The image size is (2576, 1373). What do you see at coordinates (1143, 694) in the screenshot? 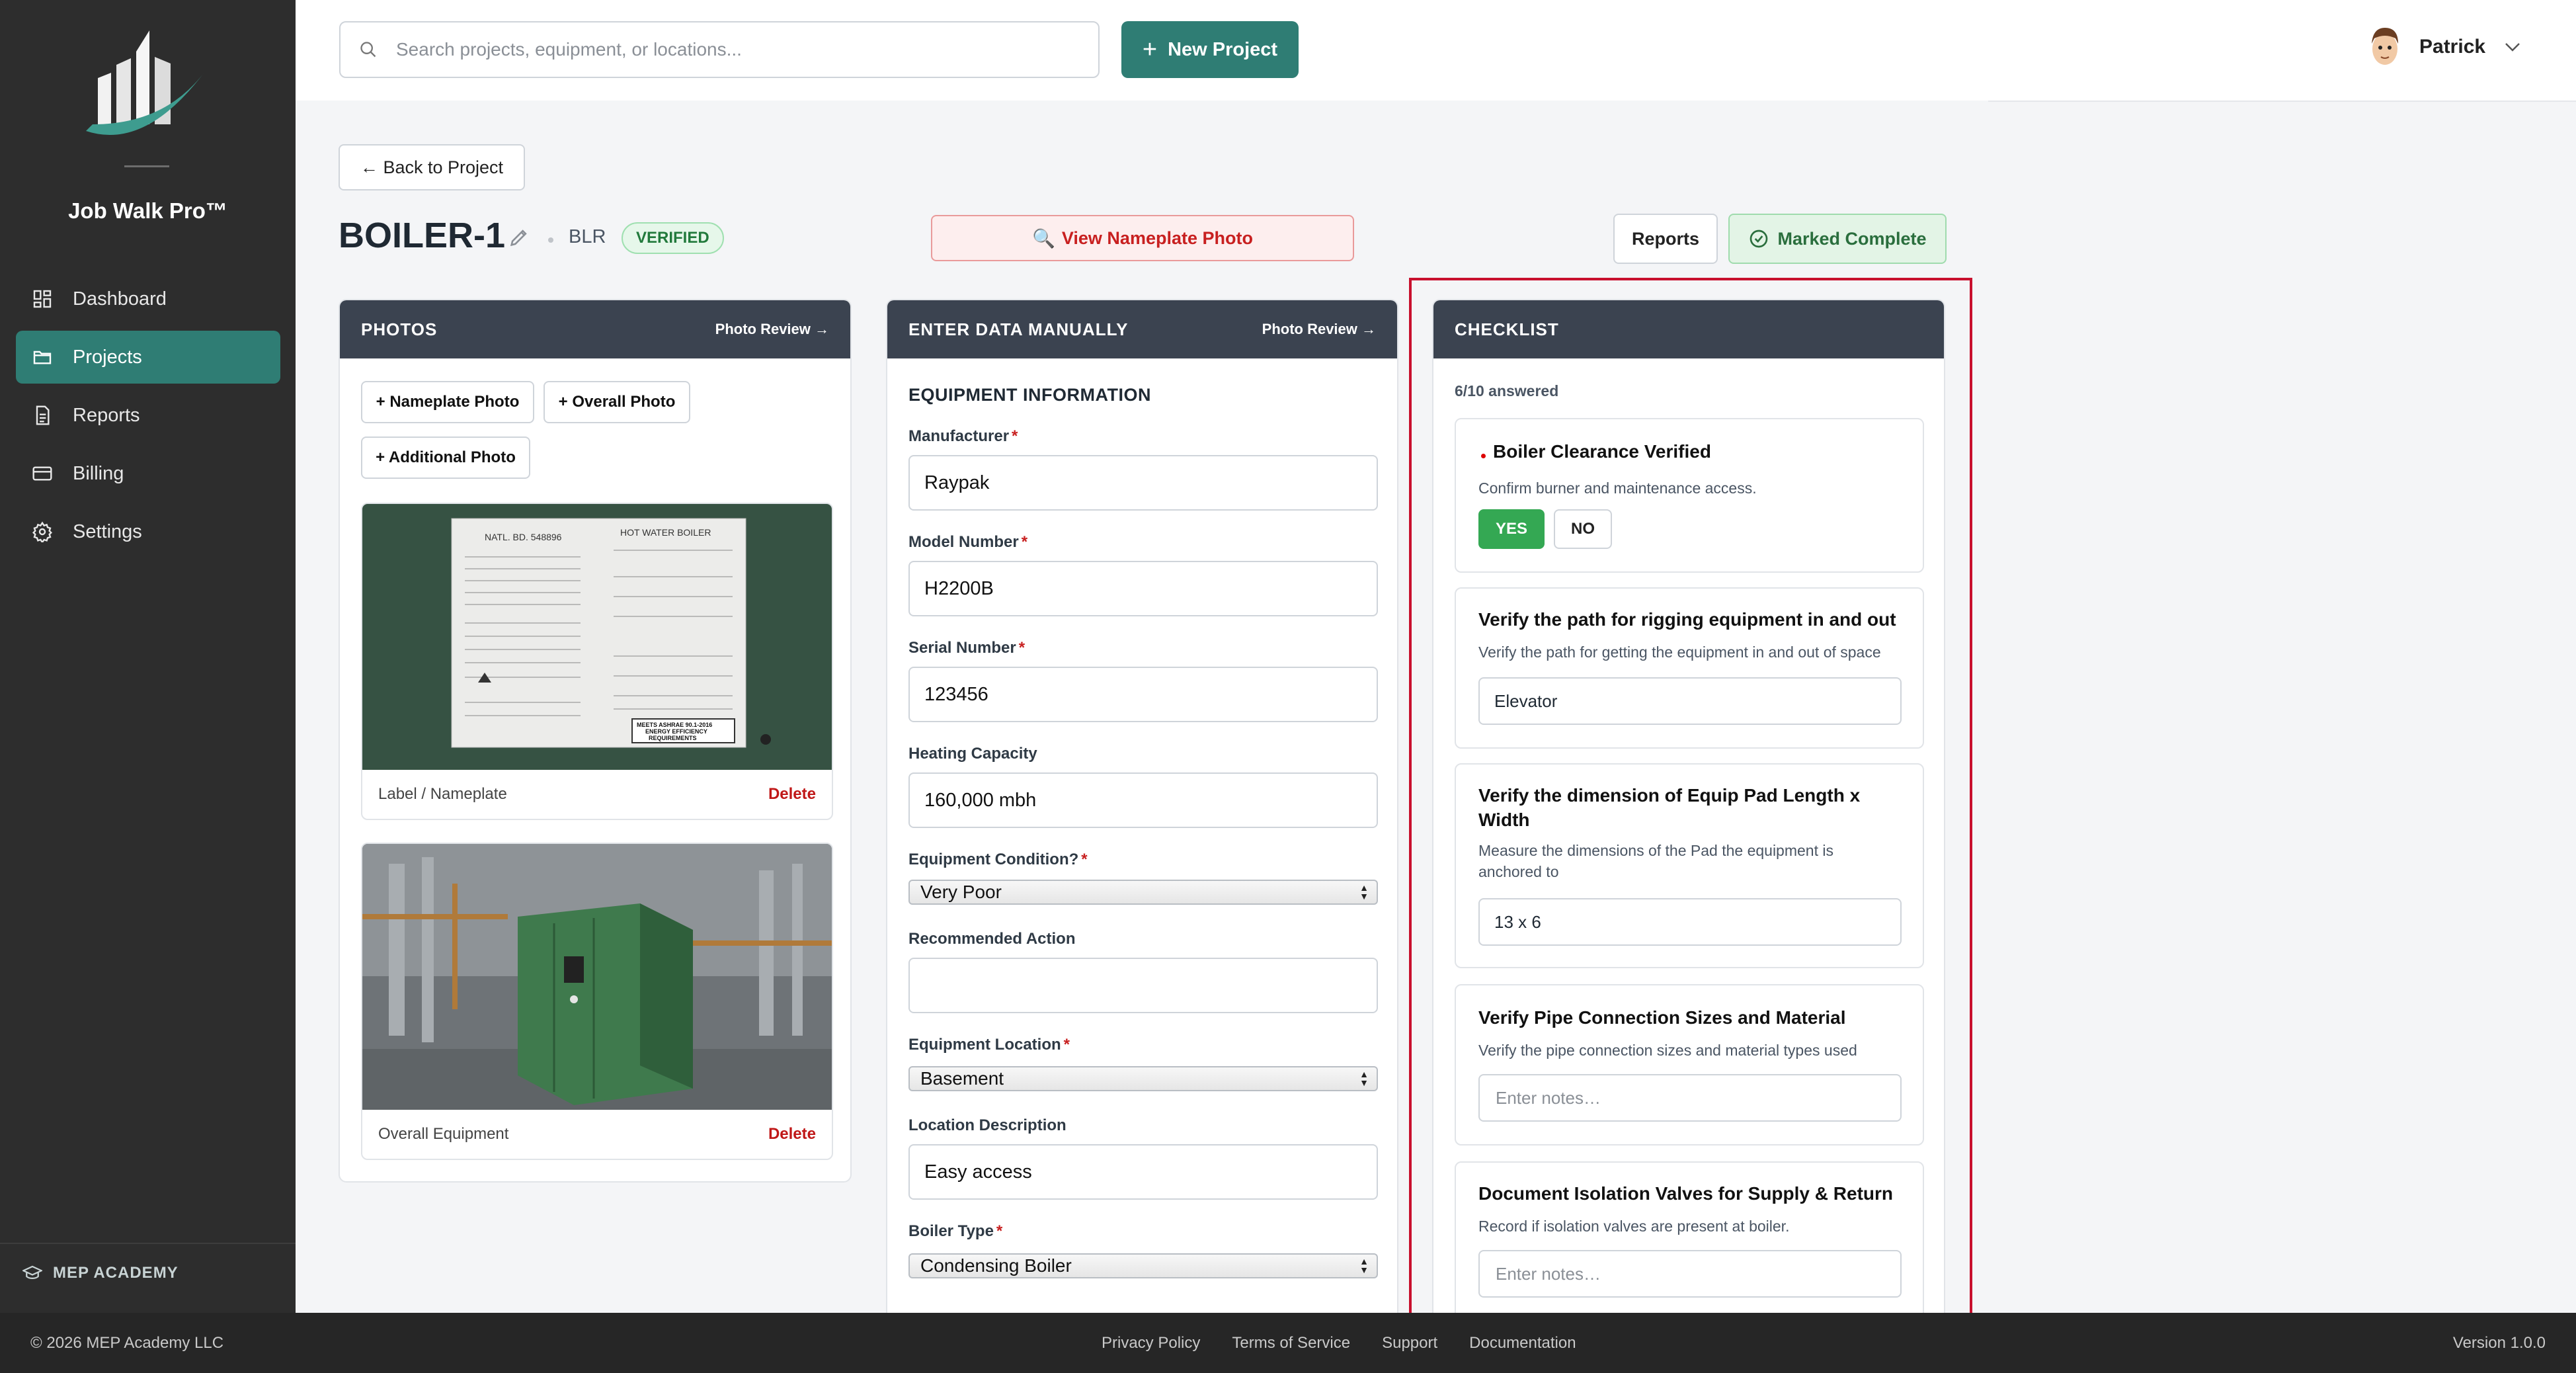
I see `serial-number-field: 123456` at bounding box center [1143, 694].